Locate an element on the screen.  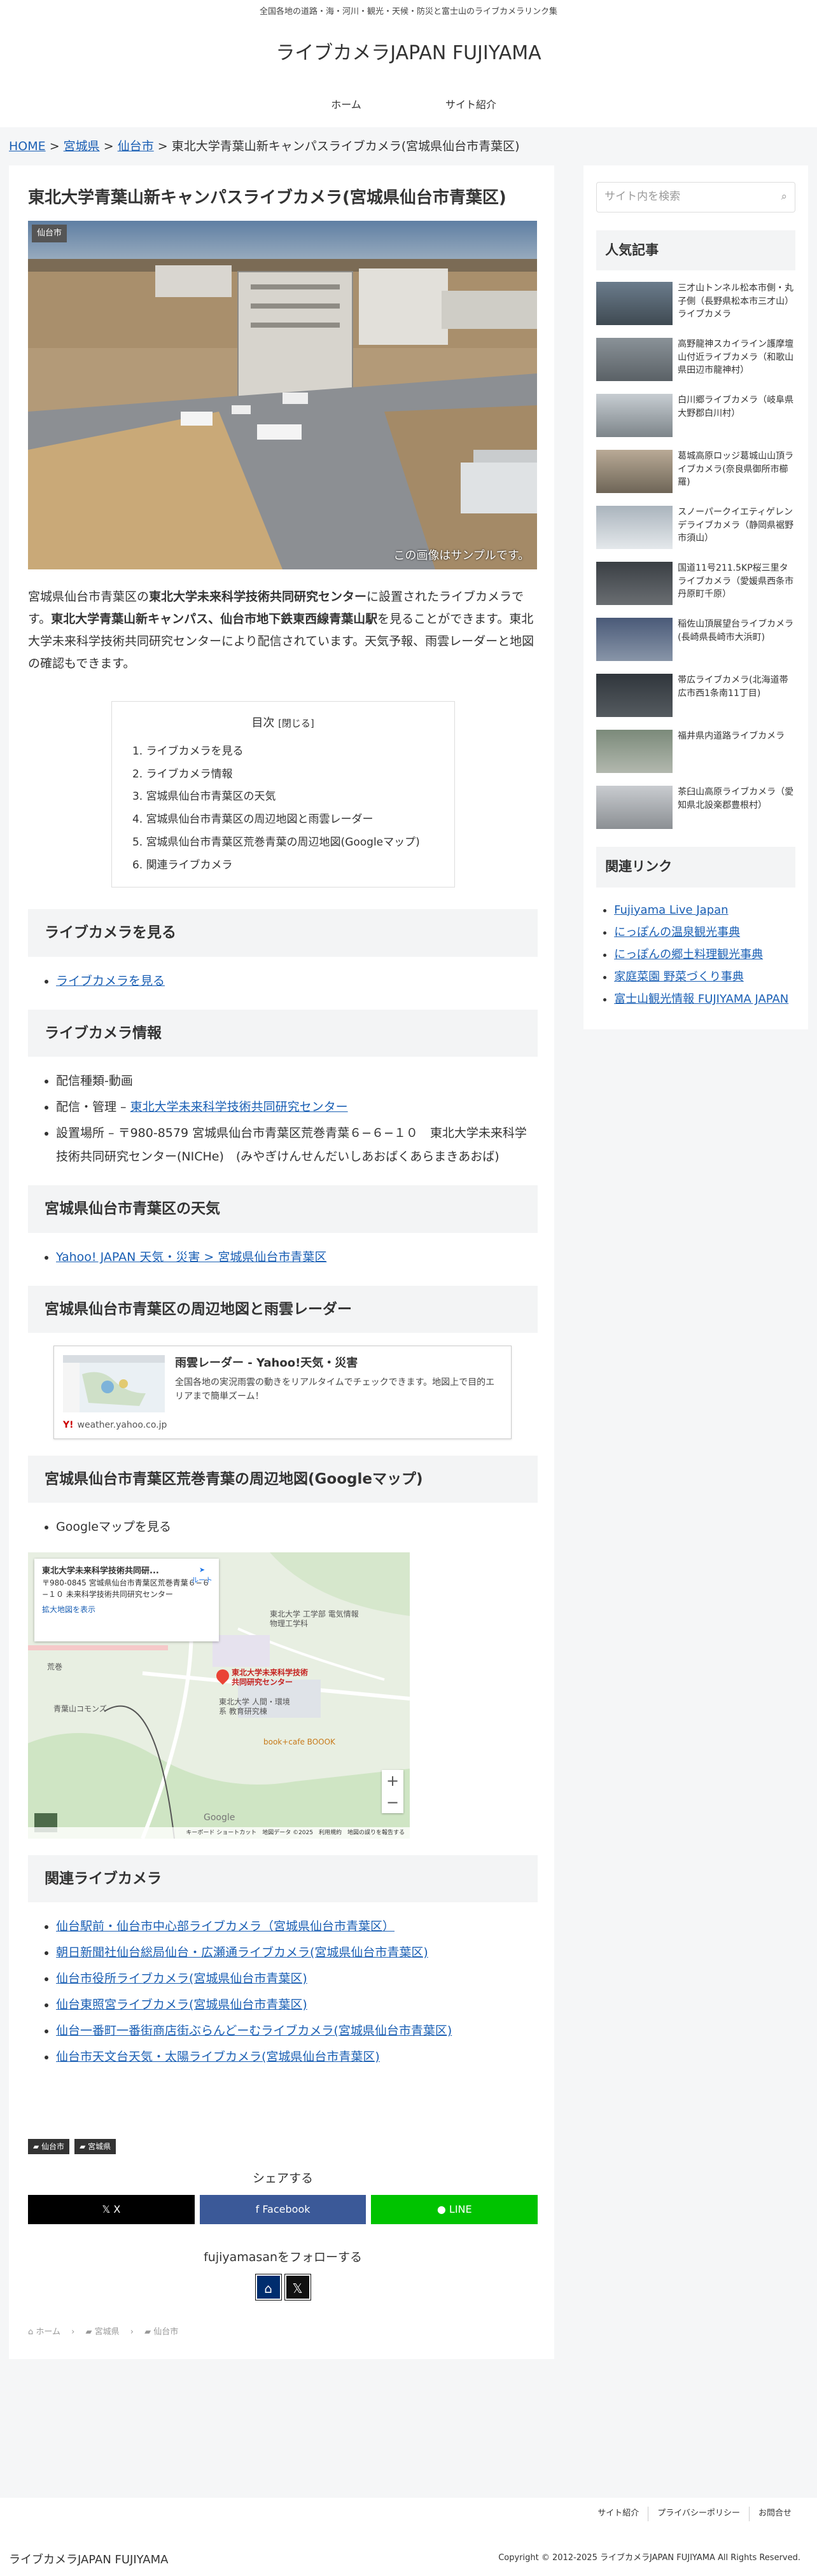
list-item: にっぽんの温泉観光事典 is located at coordinates (704, 932).